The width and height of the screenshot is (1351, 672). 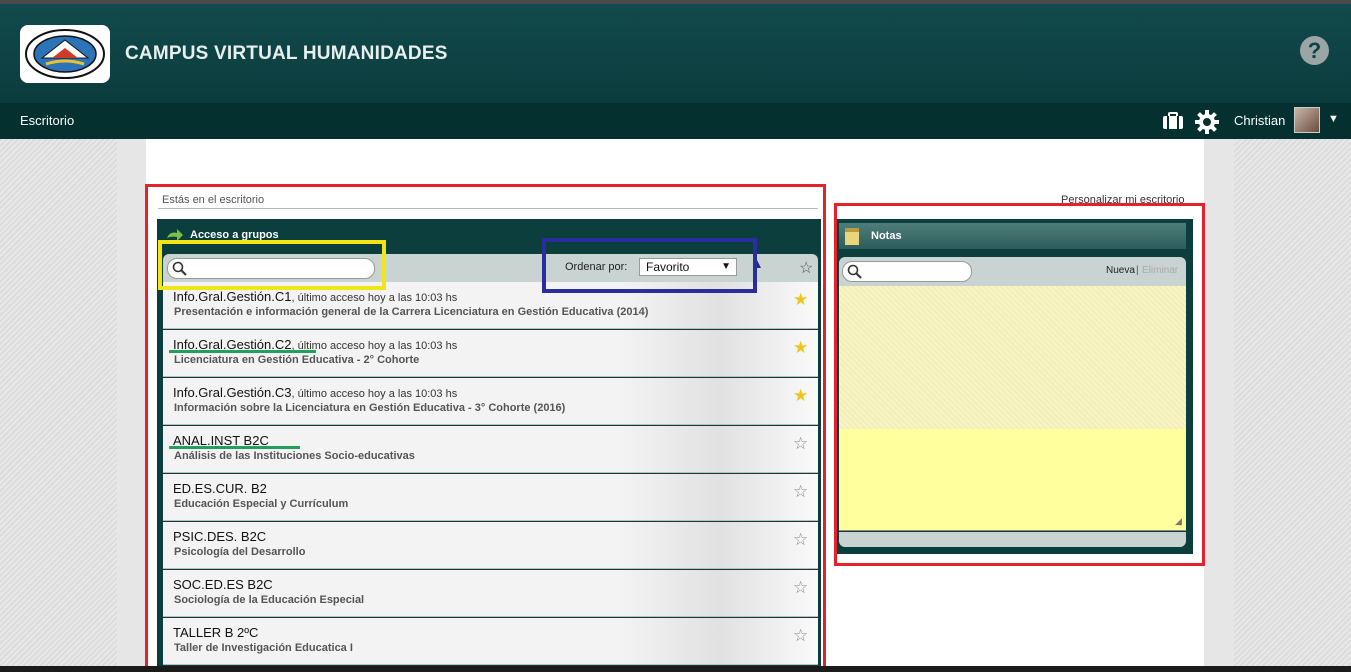 I want to click on breadcrumb-divider, so click(x=488, y=208).